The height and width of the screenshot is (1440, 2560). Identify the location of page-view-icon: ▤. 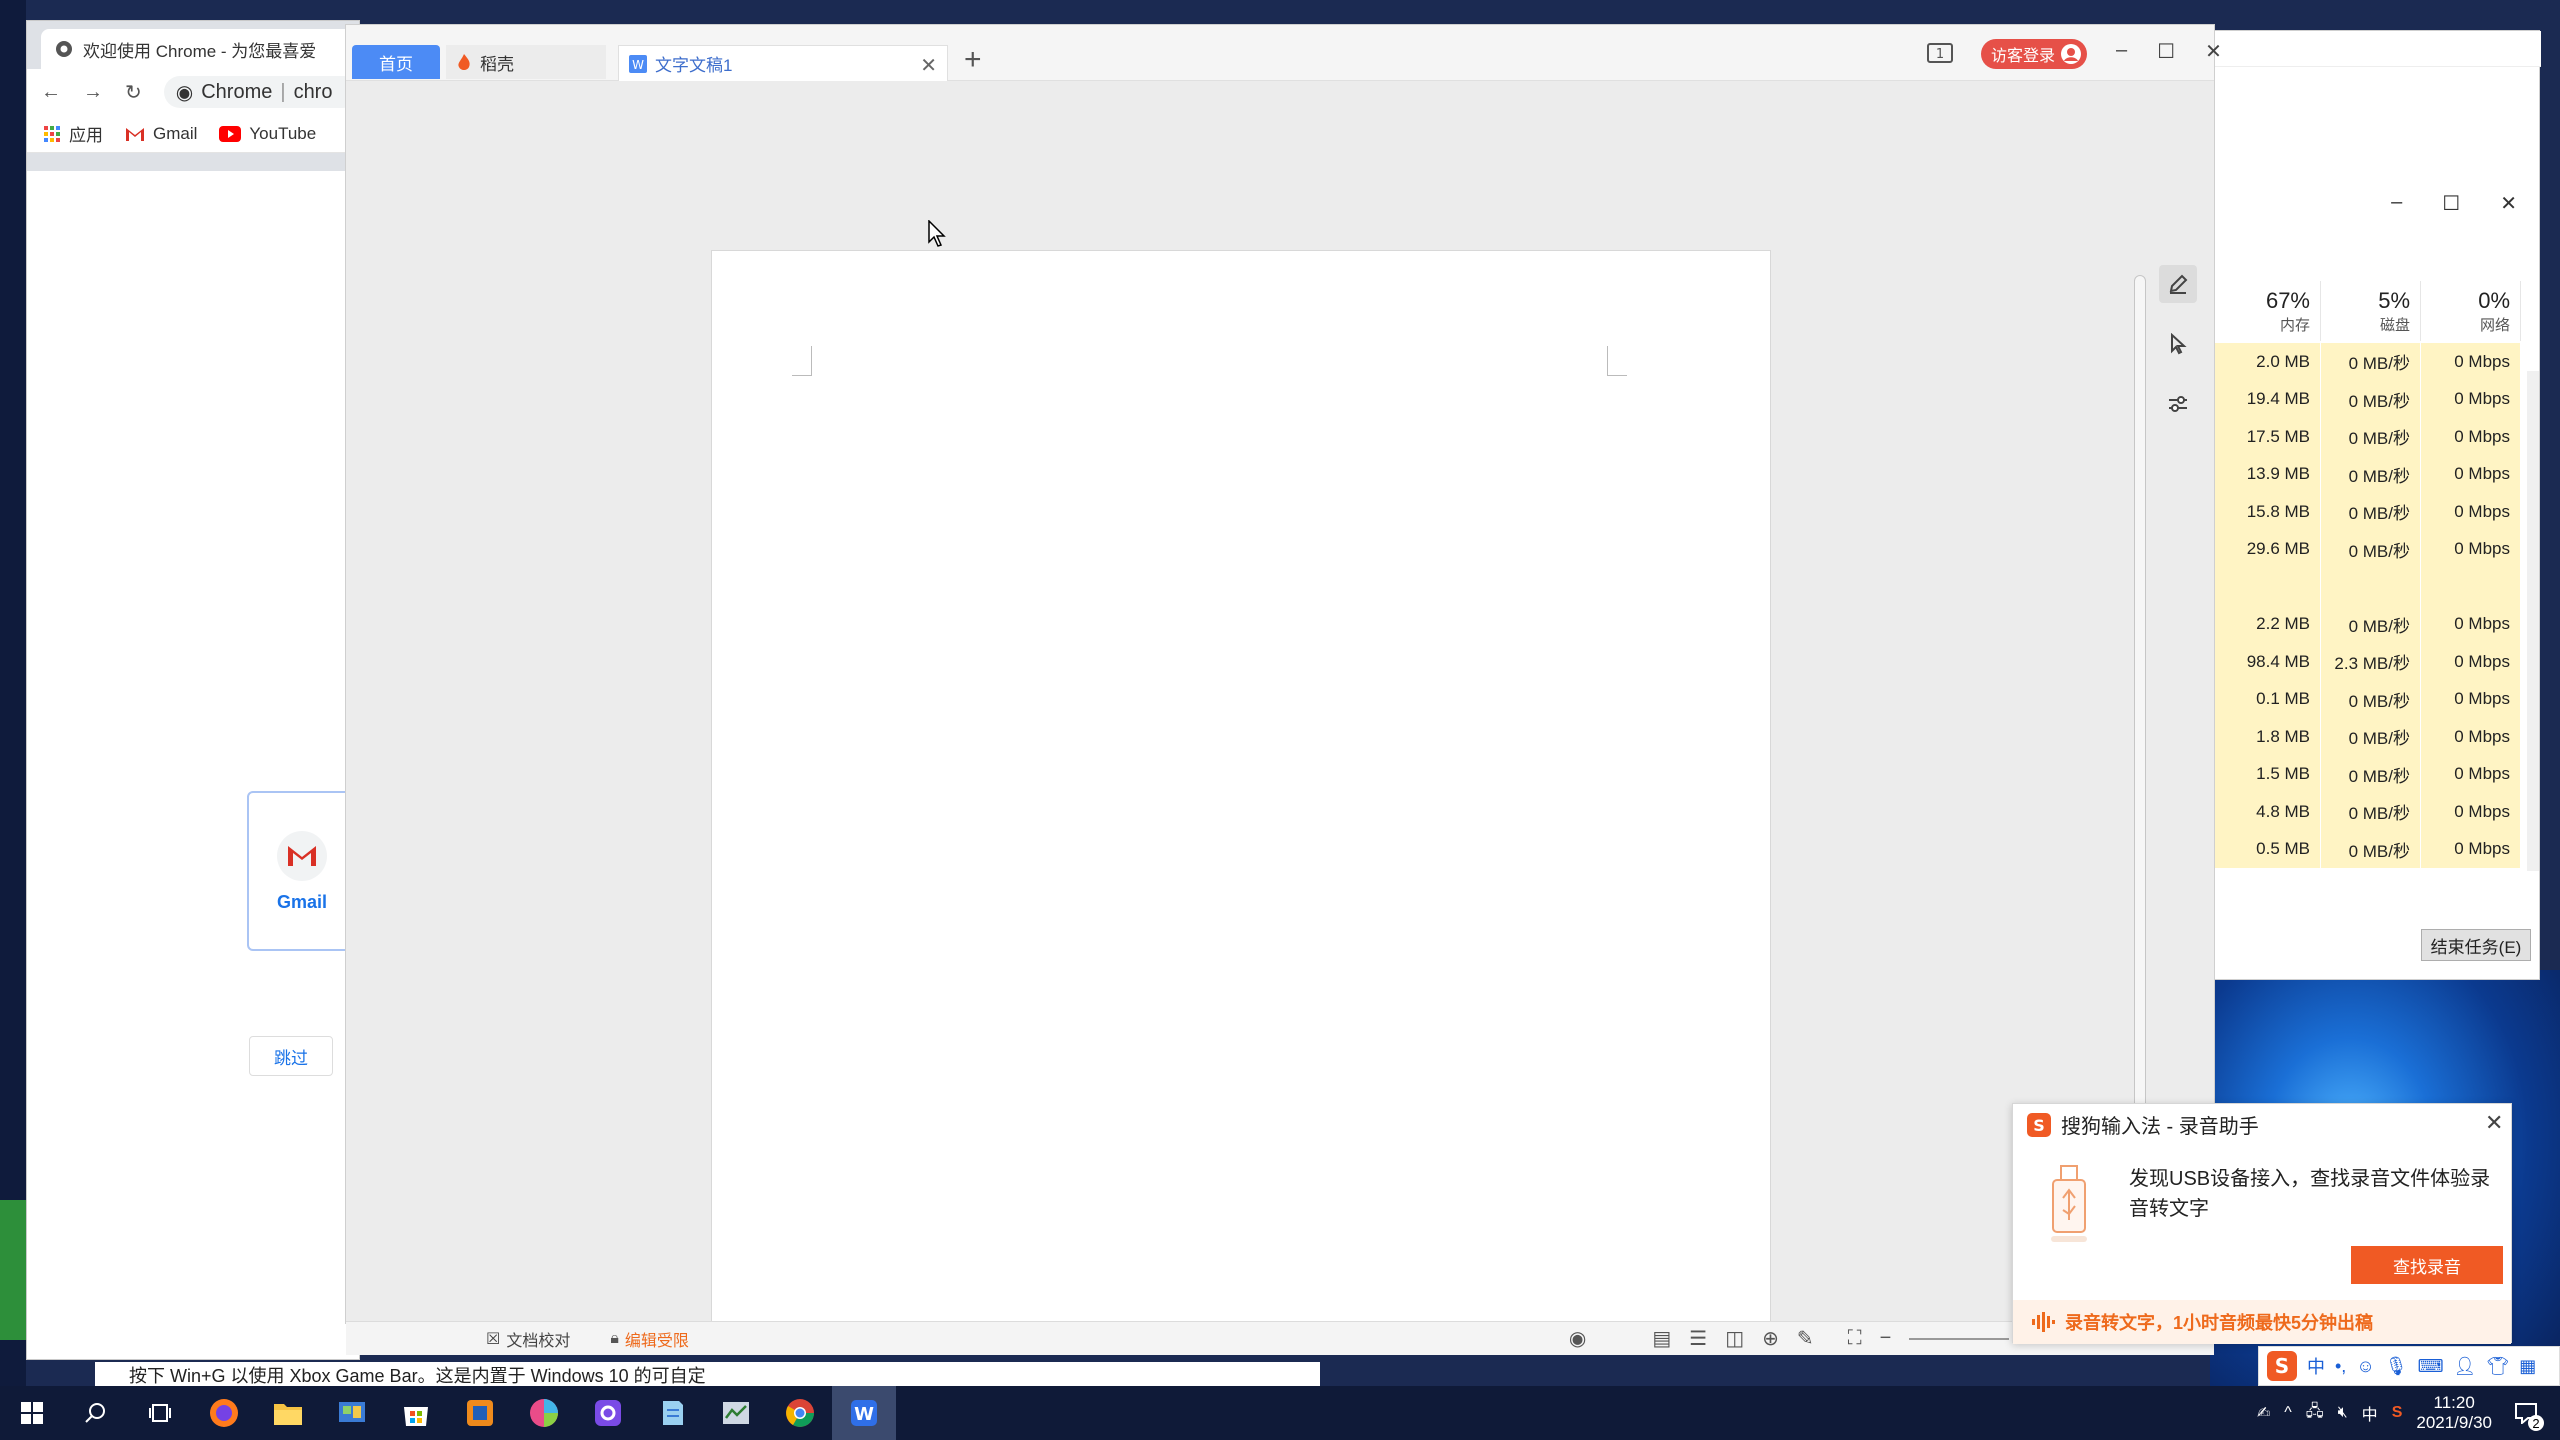
(1661, 1338).